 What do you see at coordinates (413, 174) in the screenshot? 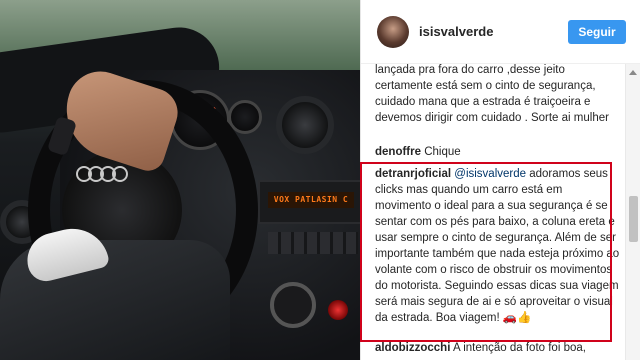
I see `comment-username: detranrjoficial` at bounding box center [413, 174].